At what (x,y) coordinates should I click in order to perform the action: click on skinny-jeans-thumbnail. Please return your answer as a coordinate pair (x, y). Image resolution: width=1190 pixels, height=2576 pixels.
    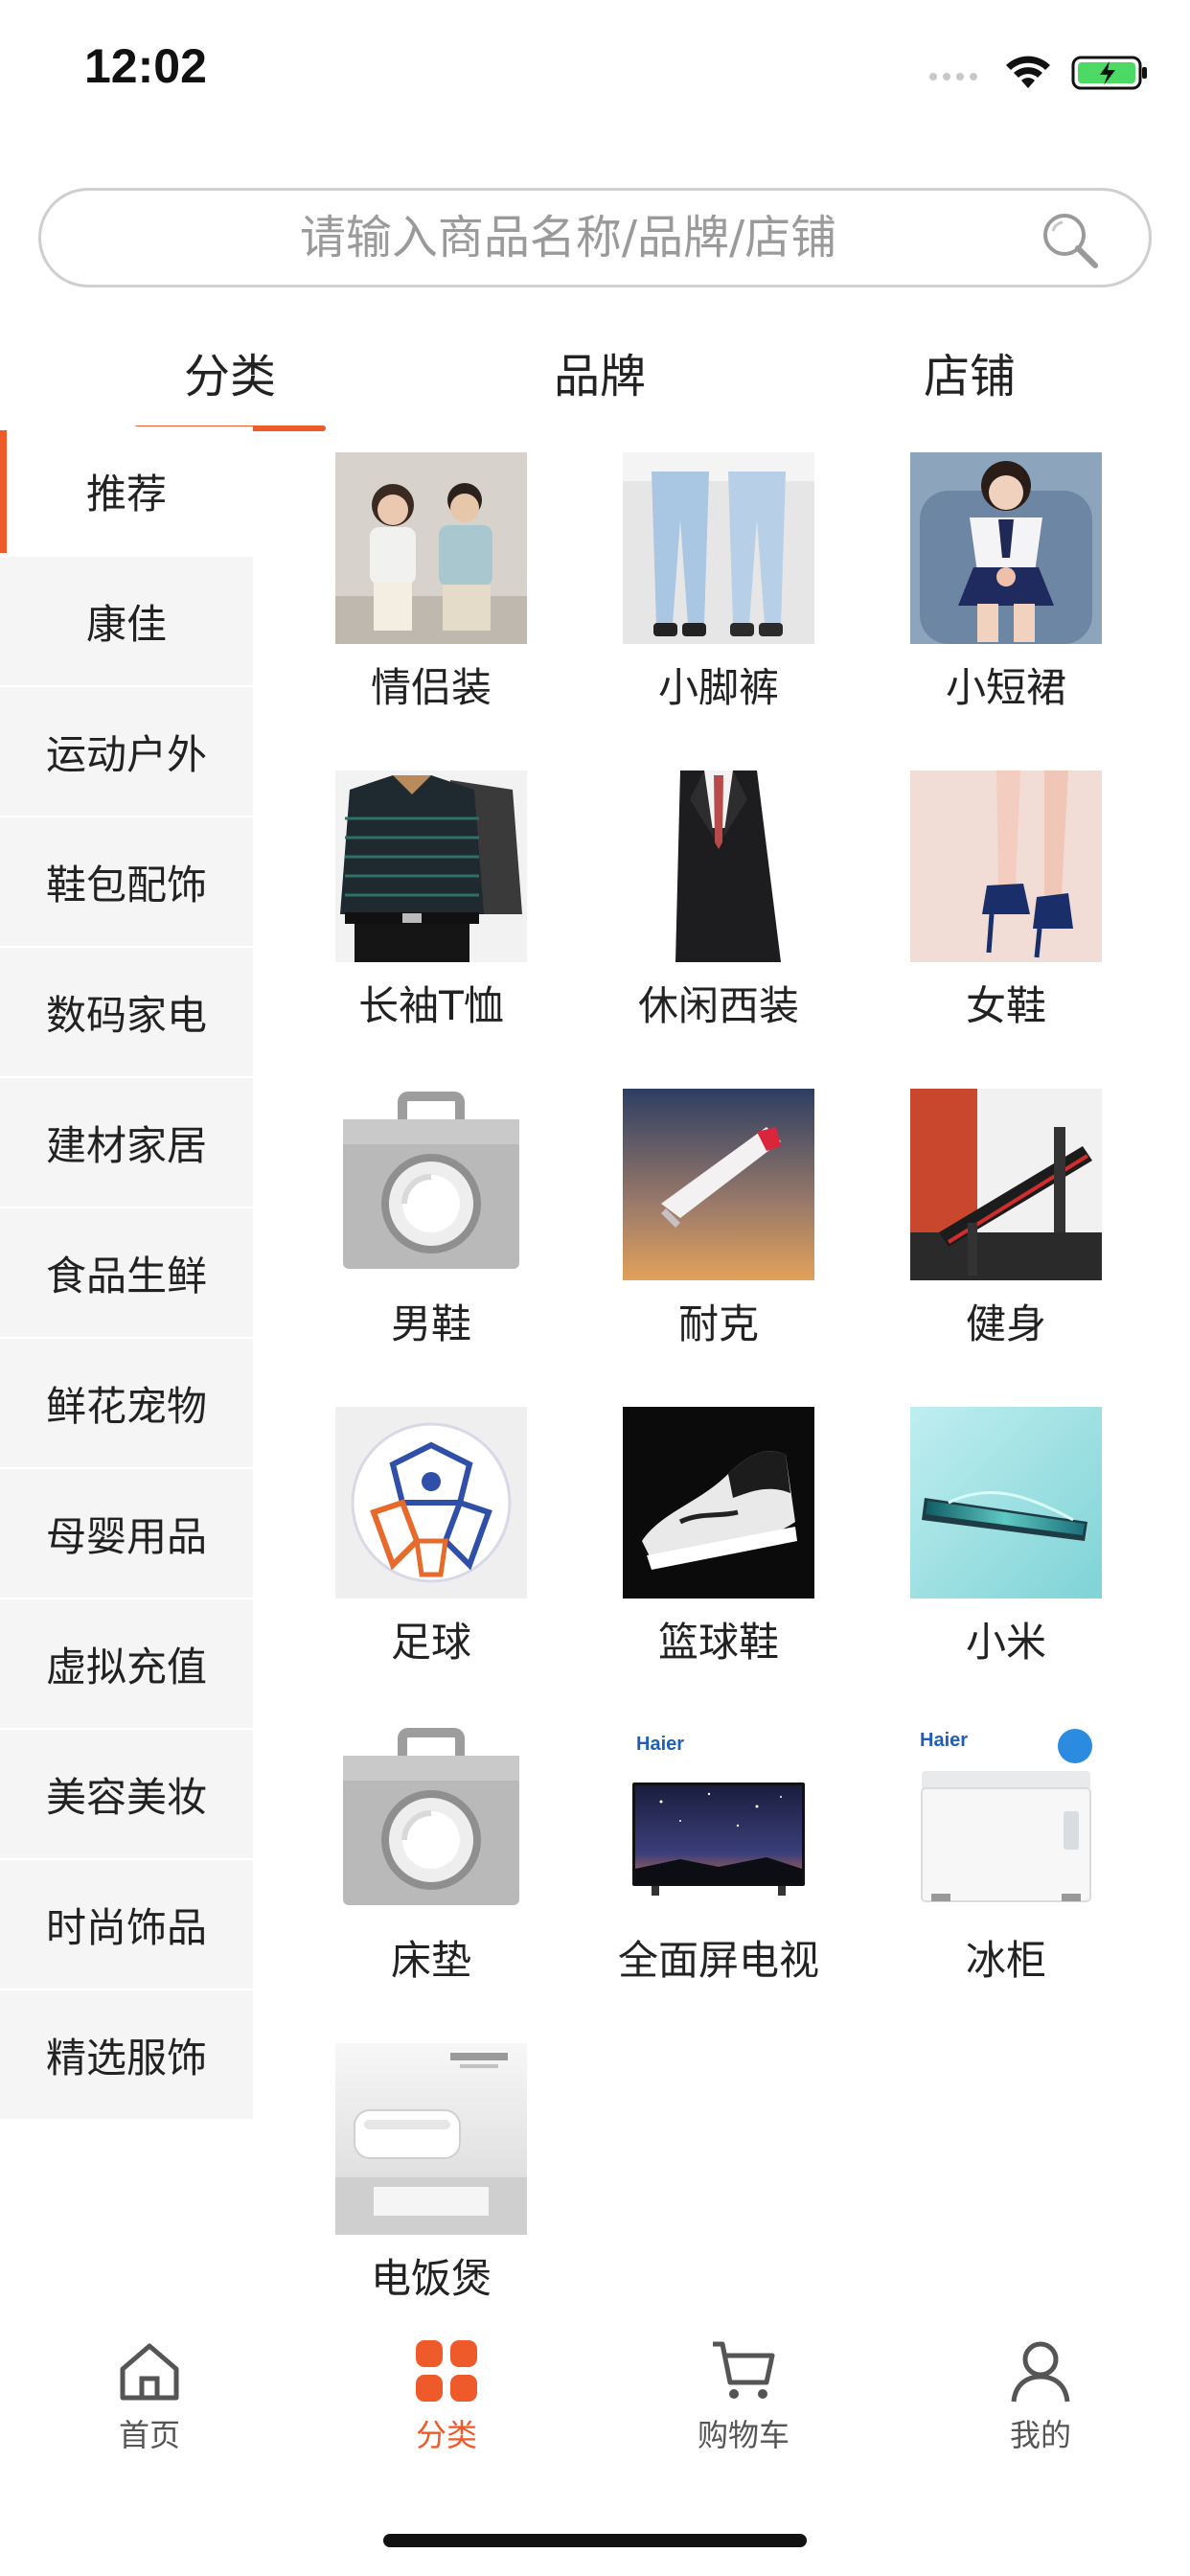
    Looking at the image, I should click on (718, 548).